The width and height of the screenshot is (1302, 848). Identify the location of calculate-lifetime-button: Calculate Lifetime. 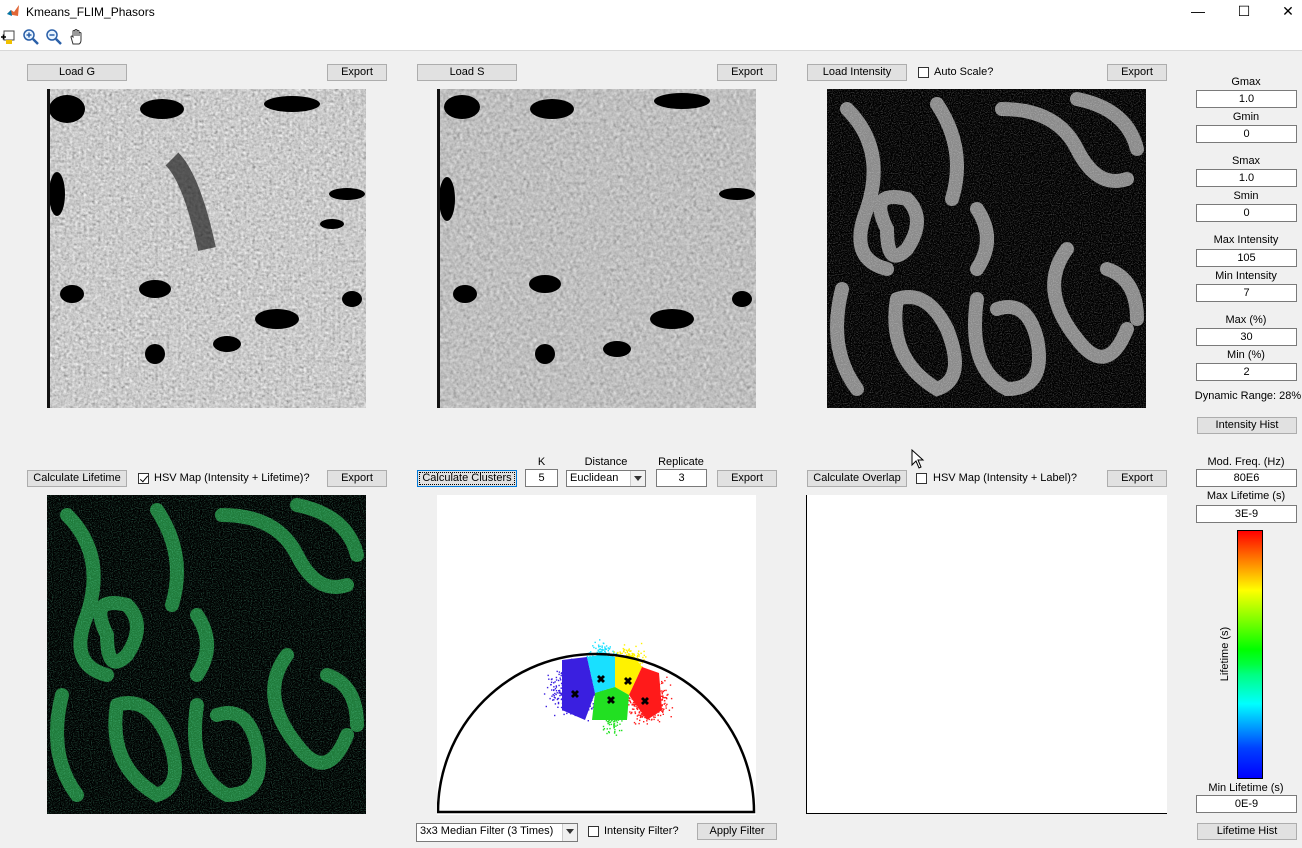
(77, 478).